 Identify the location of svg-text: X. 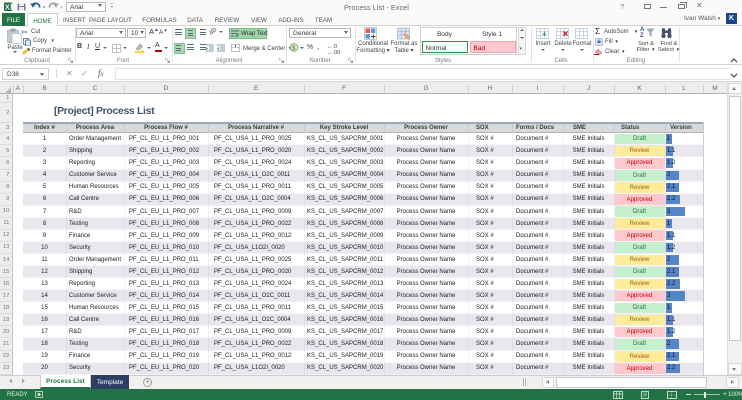
(7, 7).